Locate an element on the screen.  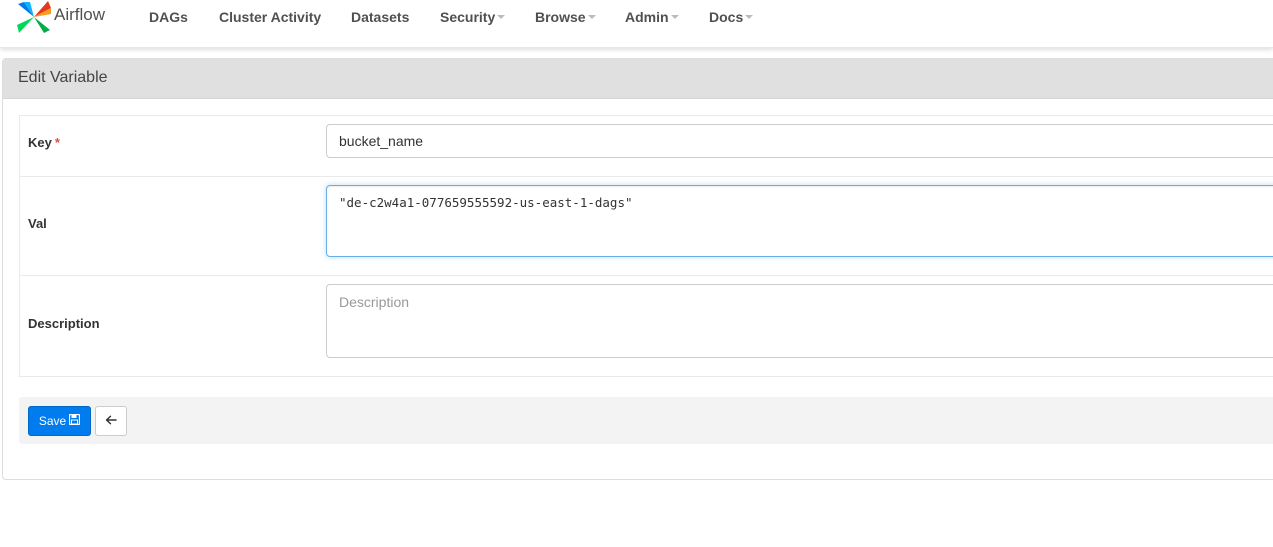
save-button-label: Save is located at coordinates (52, 421).